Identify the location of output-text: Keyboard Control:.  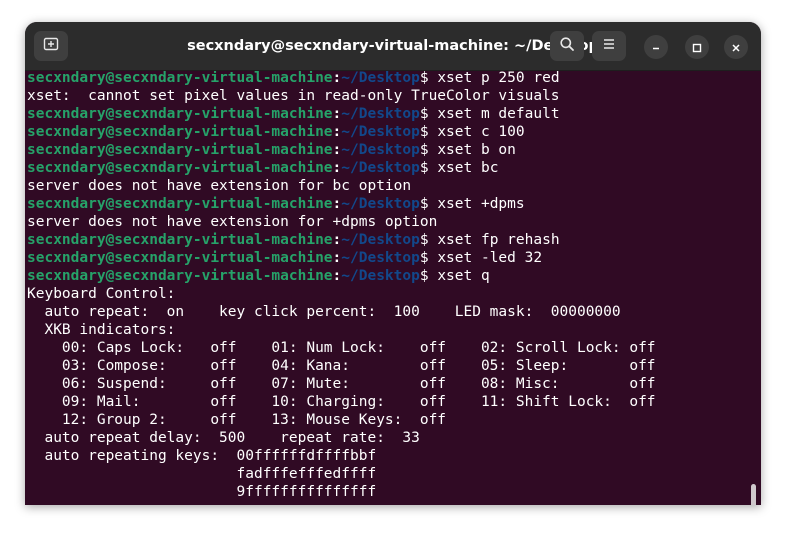
(101, 294).